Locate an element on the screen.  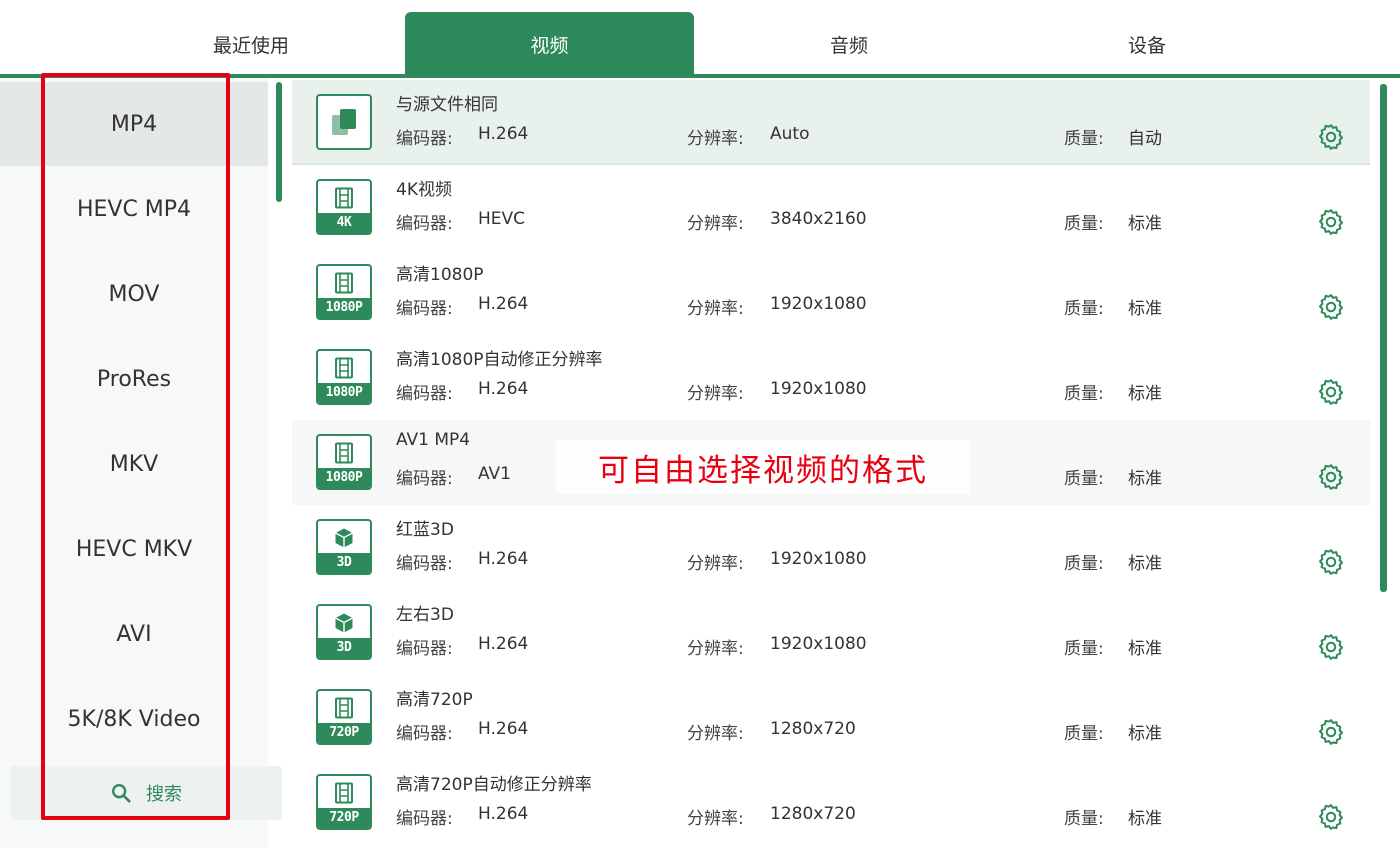
tab-device: 设备 is located at coordinates (1147, 44).